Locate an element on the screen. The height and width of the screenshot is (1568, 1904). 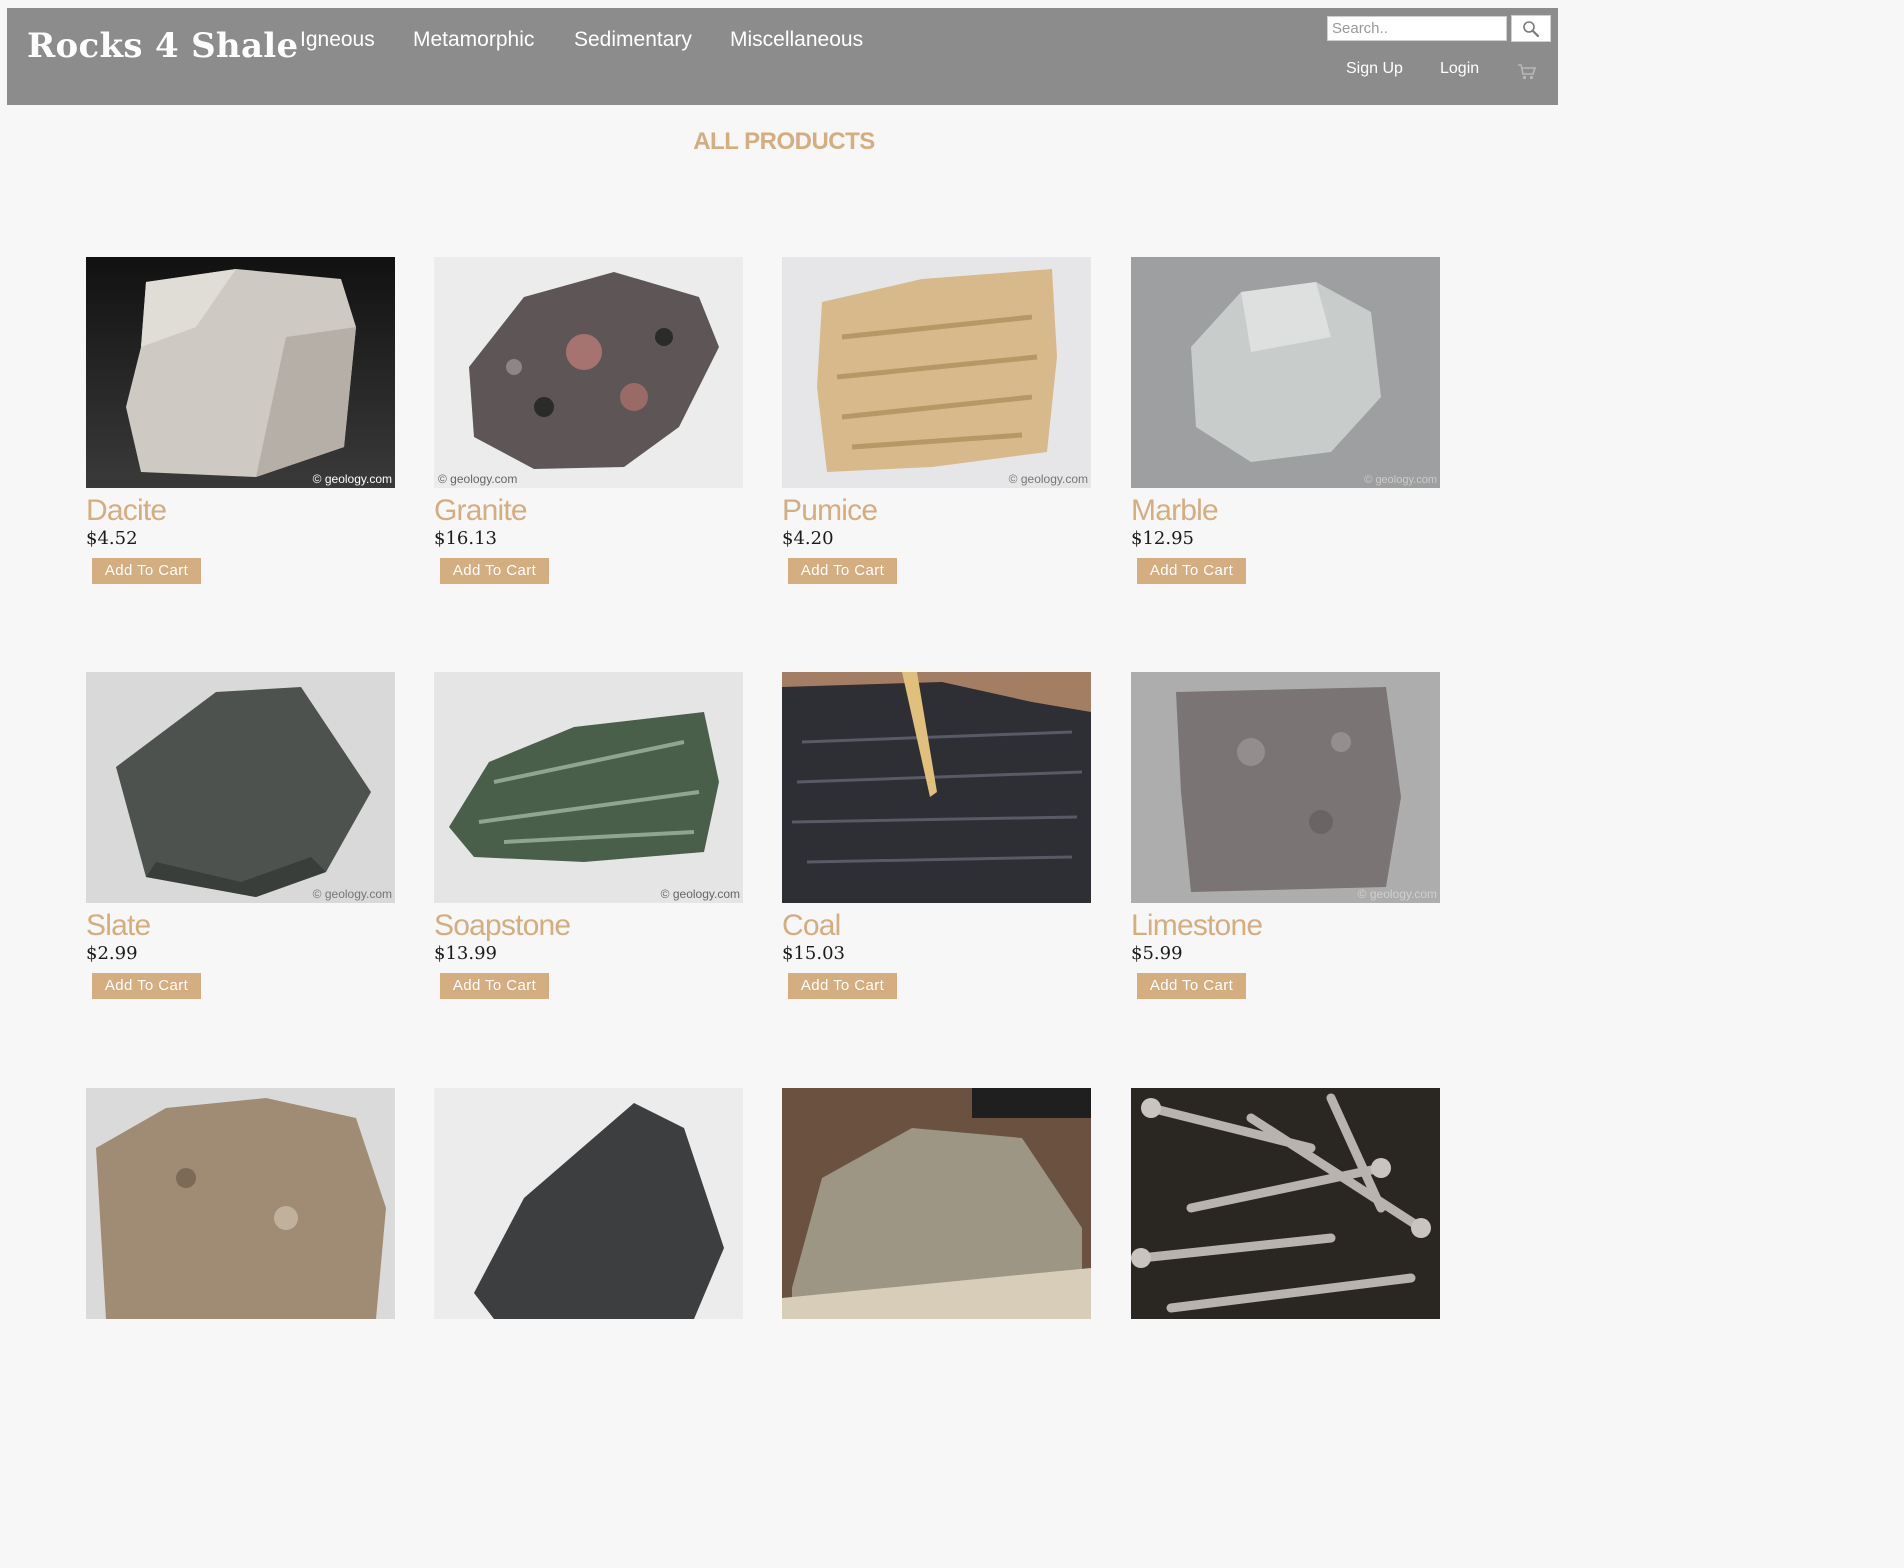
product-image-coal is located at coordinates (936, 787).